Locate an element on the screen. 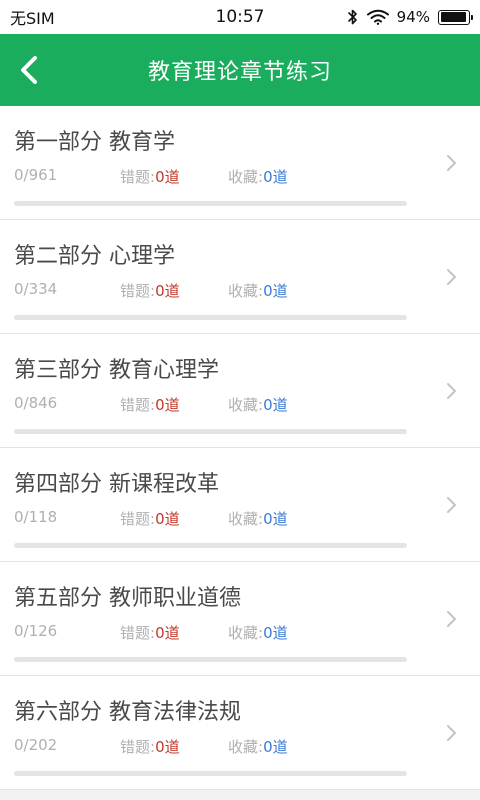 The width and height of the screenshot is (480, 800). page-title: 教育理论章节练习 is located at coordinates (239, 72).